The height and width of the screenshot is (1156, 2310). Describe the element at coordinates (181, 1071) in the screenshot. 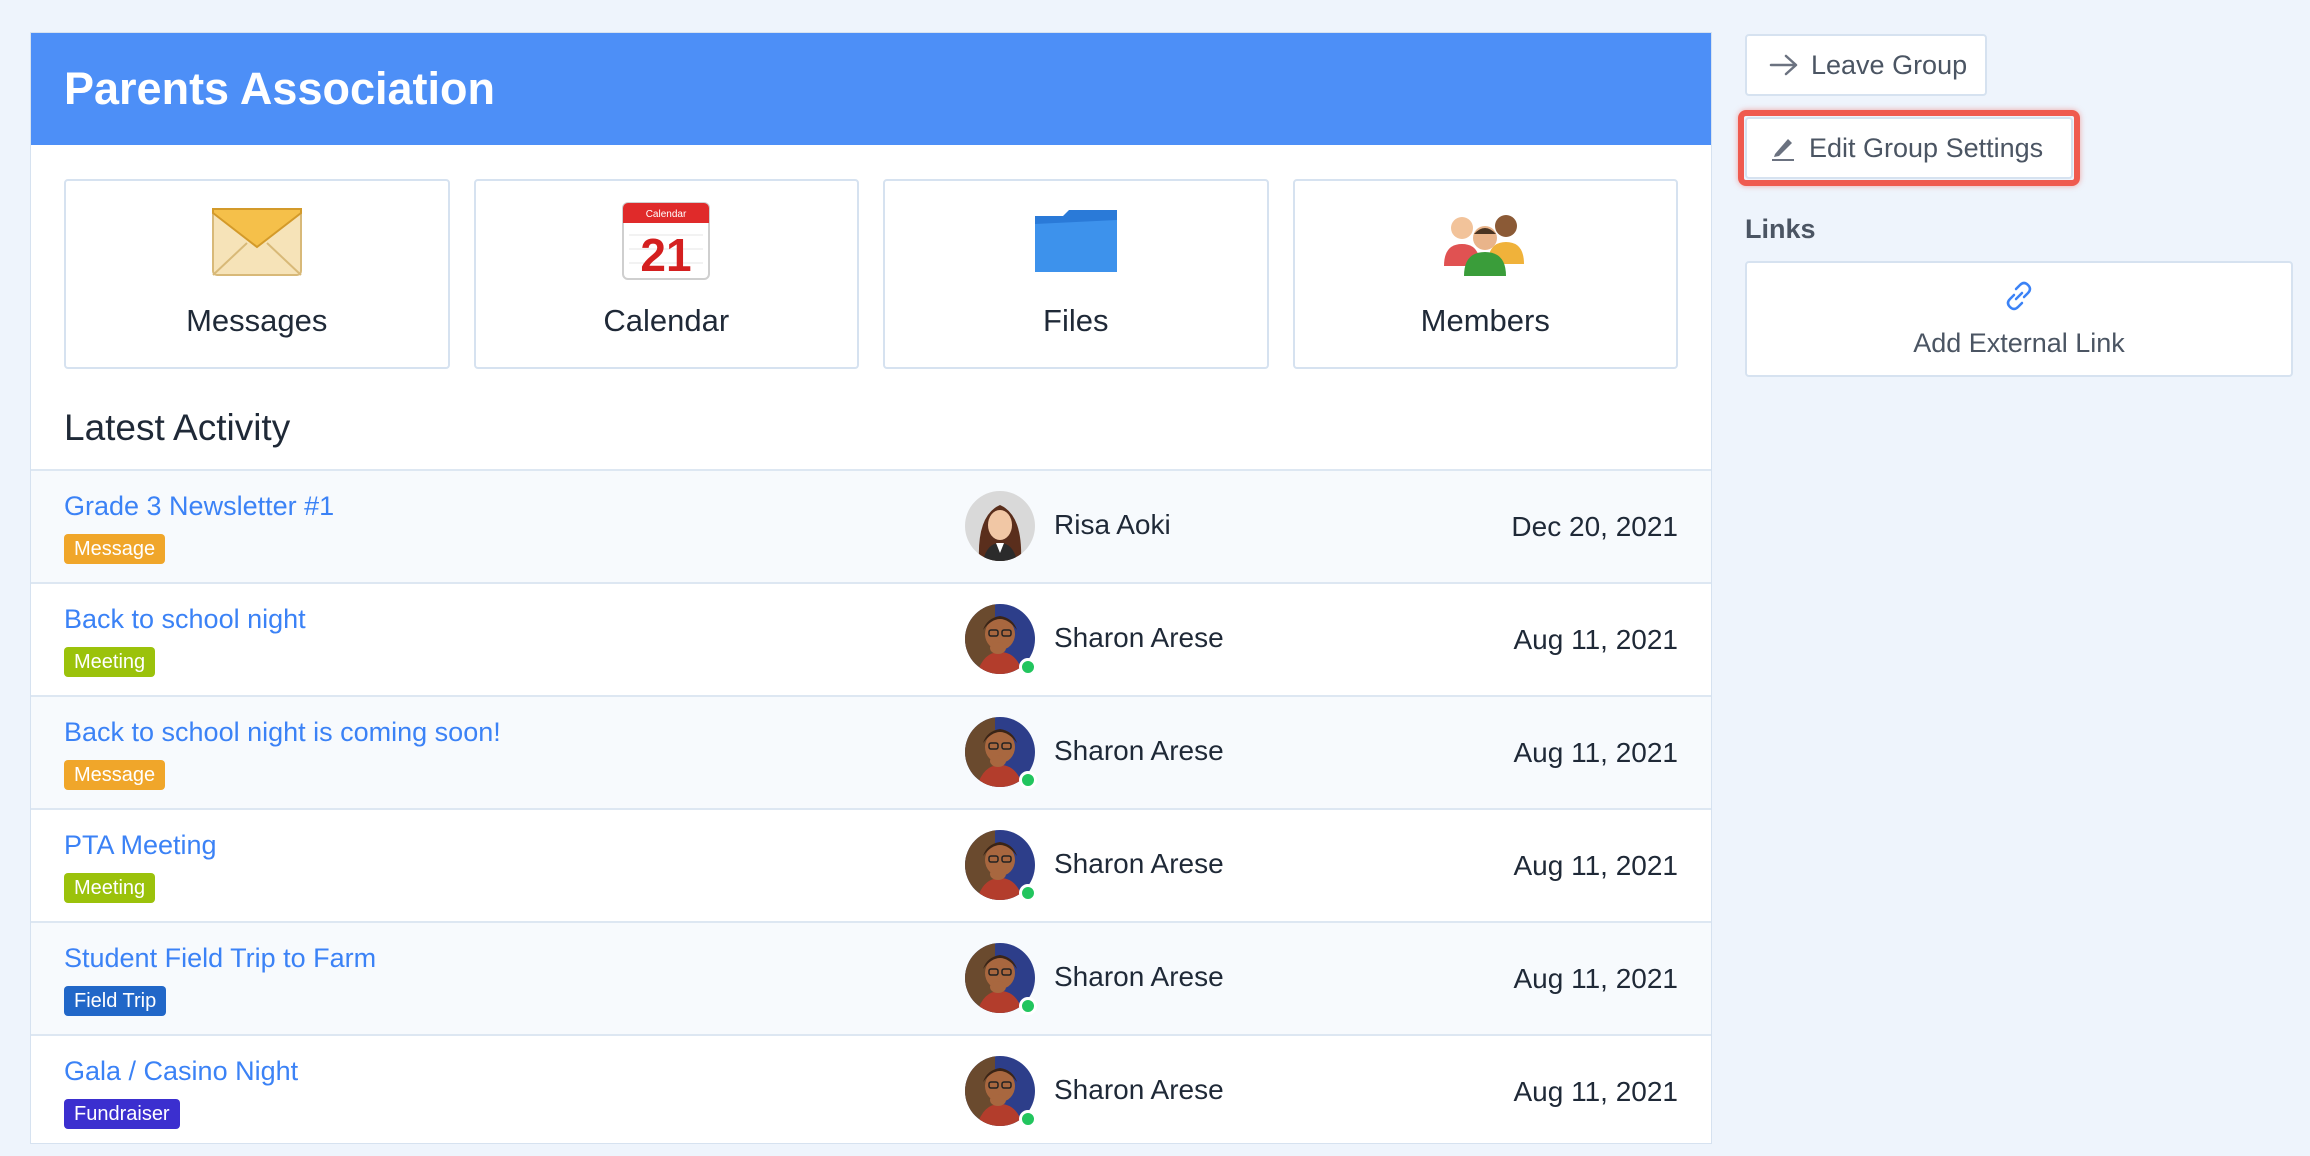

I see `activity-title-link: Gala / Casino Night` at that location.